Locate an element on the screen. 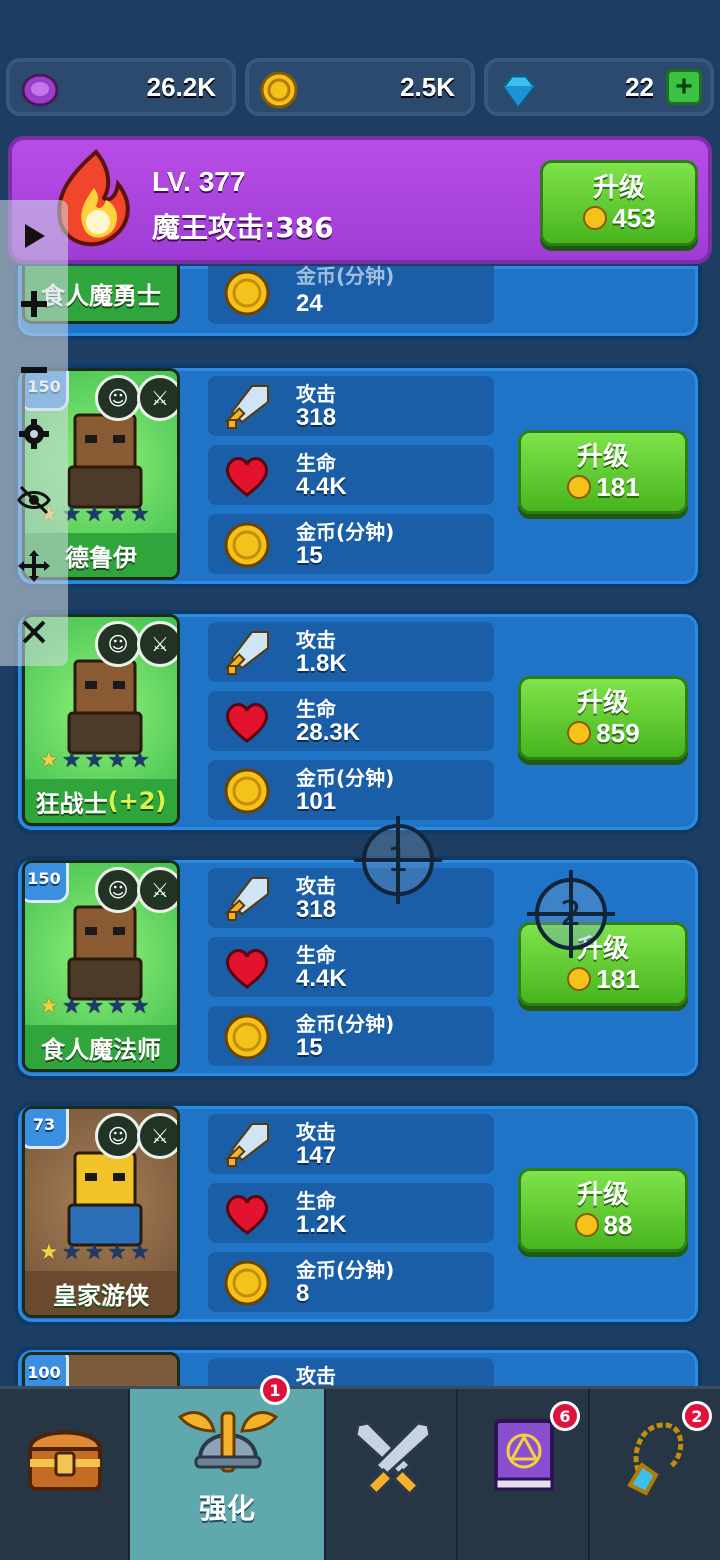  coin-value: 8 is located at coordinates (303, 1293).